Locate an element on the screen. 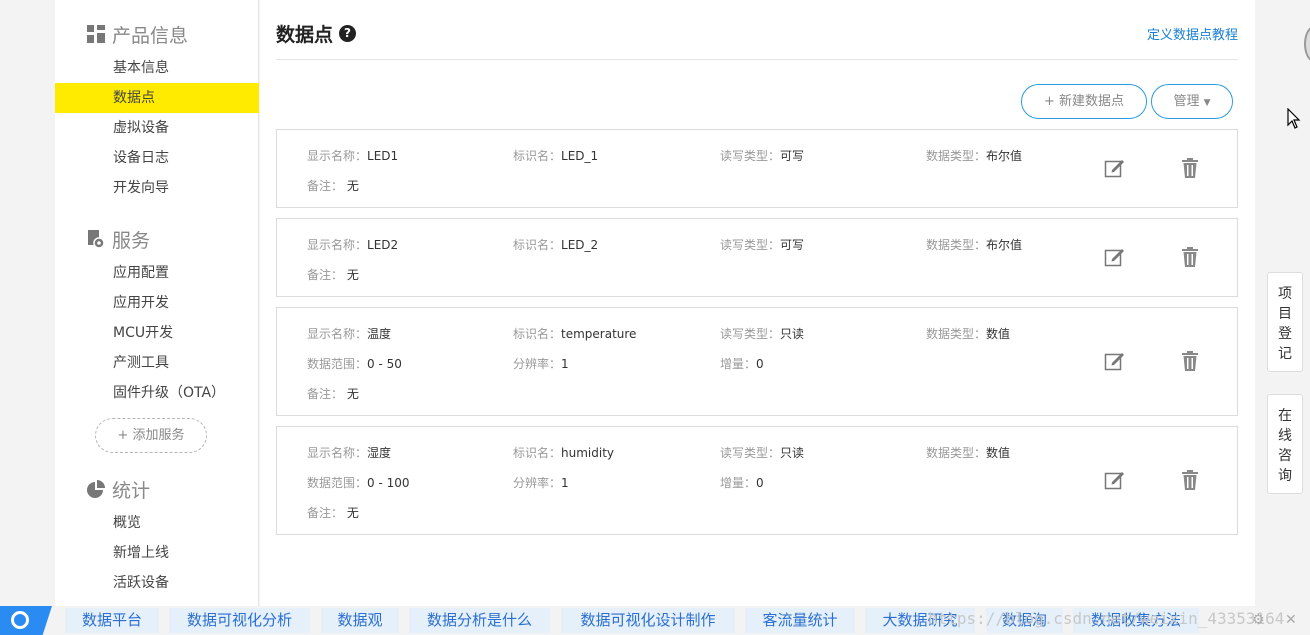  keyword-link: 客流量统计 is located at coordinates (800, 620).